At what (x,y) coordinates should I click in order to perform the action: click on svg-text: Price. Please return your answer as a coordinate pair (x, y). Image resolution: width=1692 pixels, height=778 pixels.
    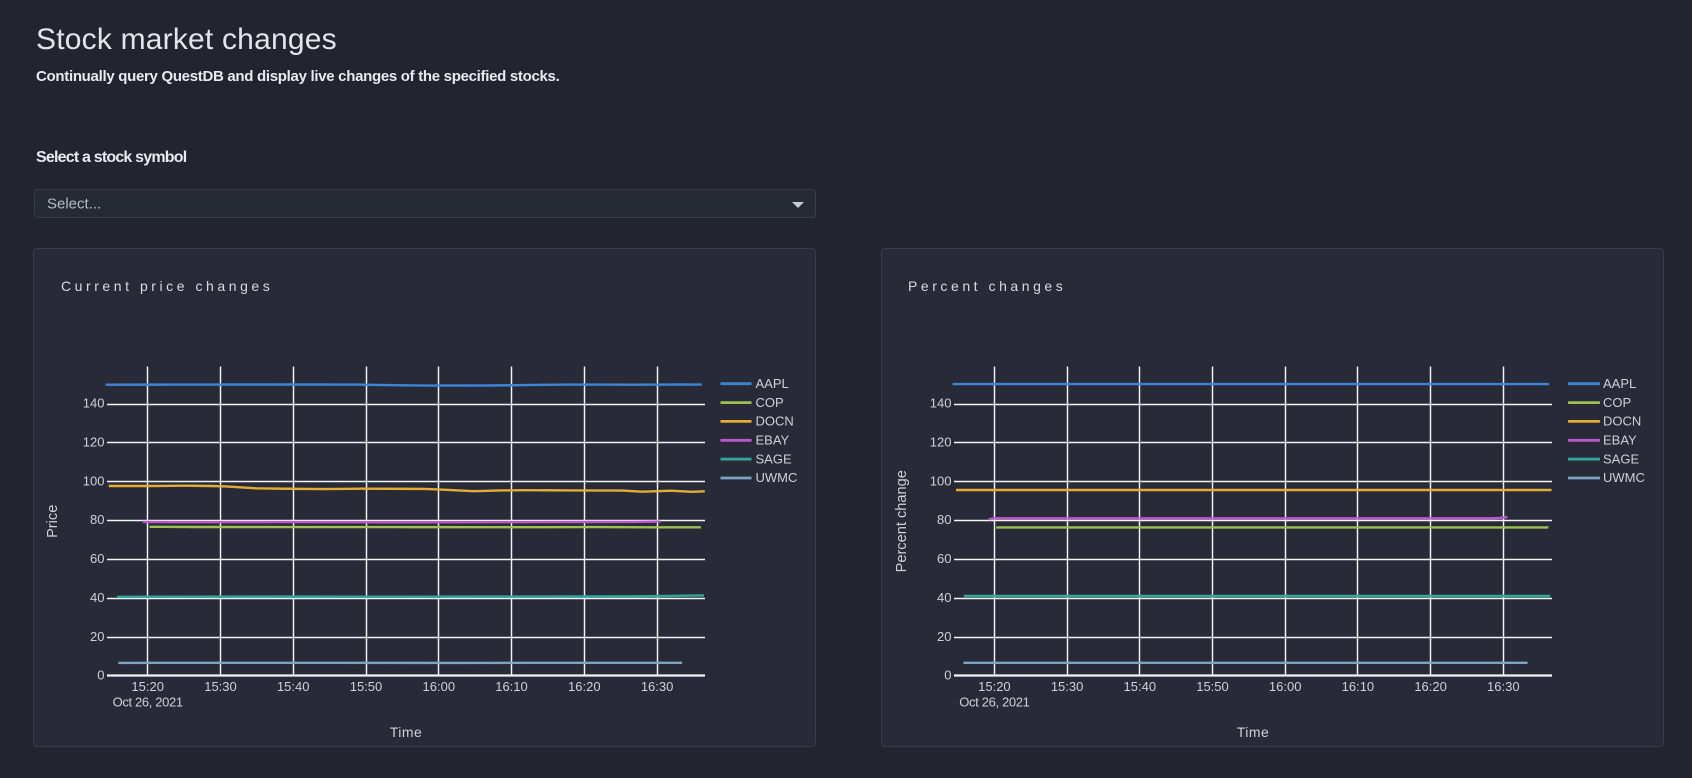
    Looking at the image, I should click on (53, 521).